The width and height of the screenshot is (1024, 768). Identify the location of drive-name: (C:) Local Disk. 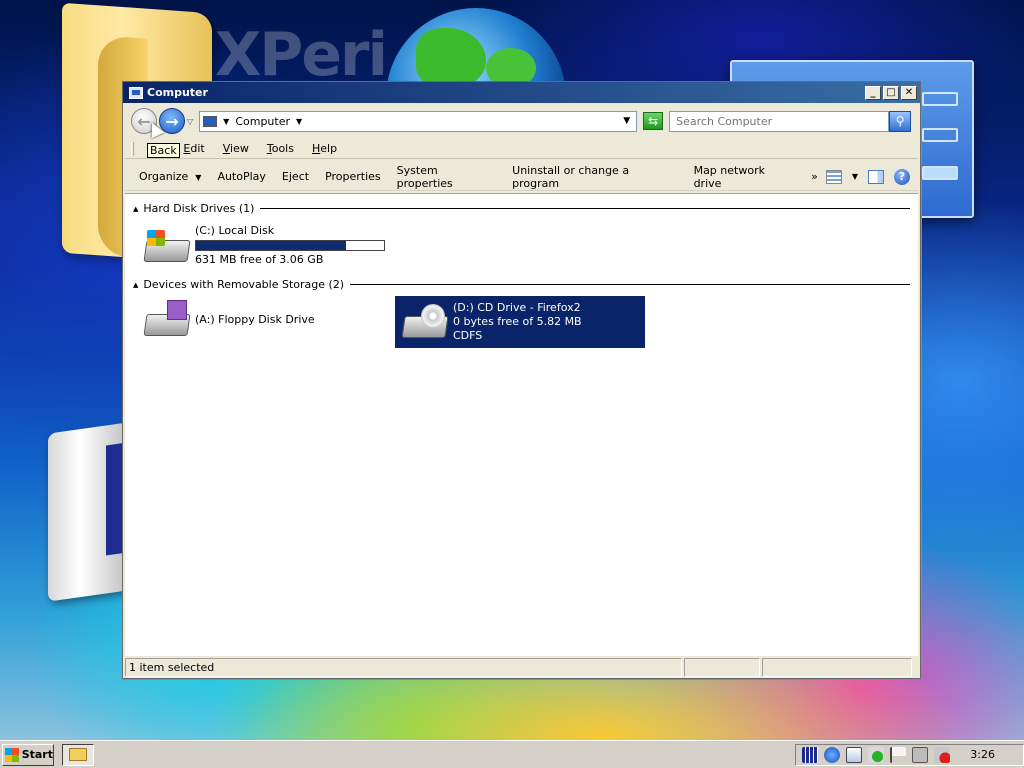
(235, 230).